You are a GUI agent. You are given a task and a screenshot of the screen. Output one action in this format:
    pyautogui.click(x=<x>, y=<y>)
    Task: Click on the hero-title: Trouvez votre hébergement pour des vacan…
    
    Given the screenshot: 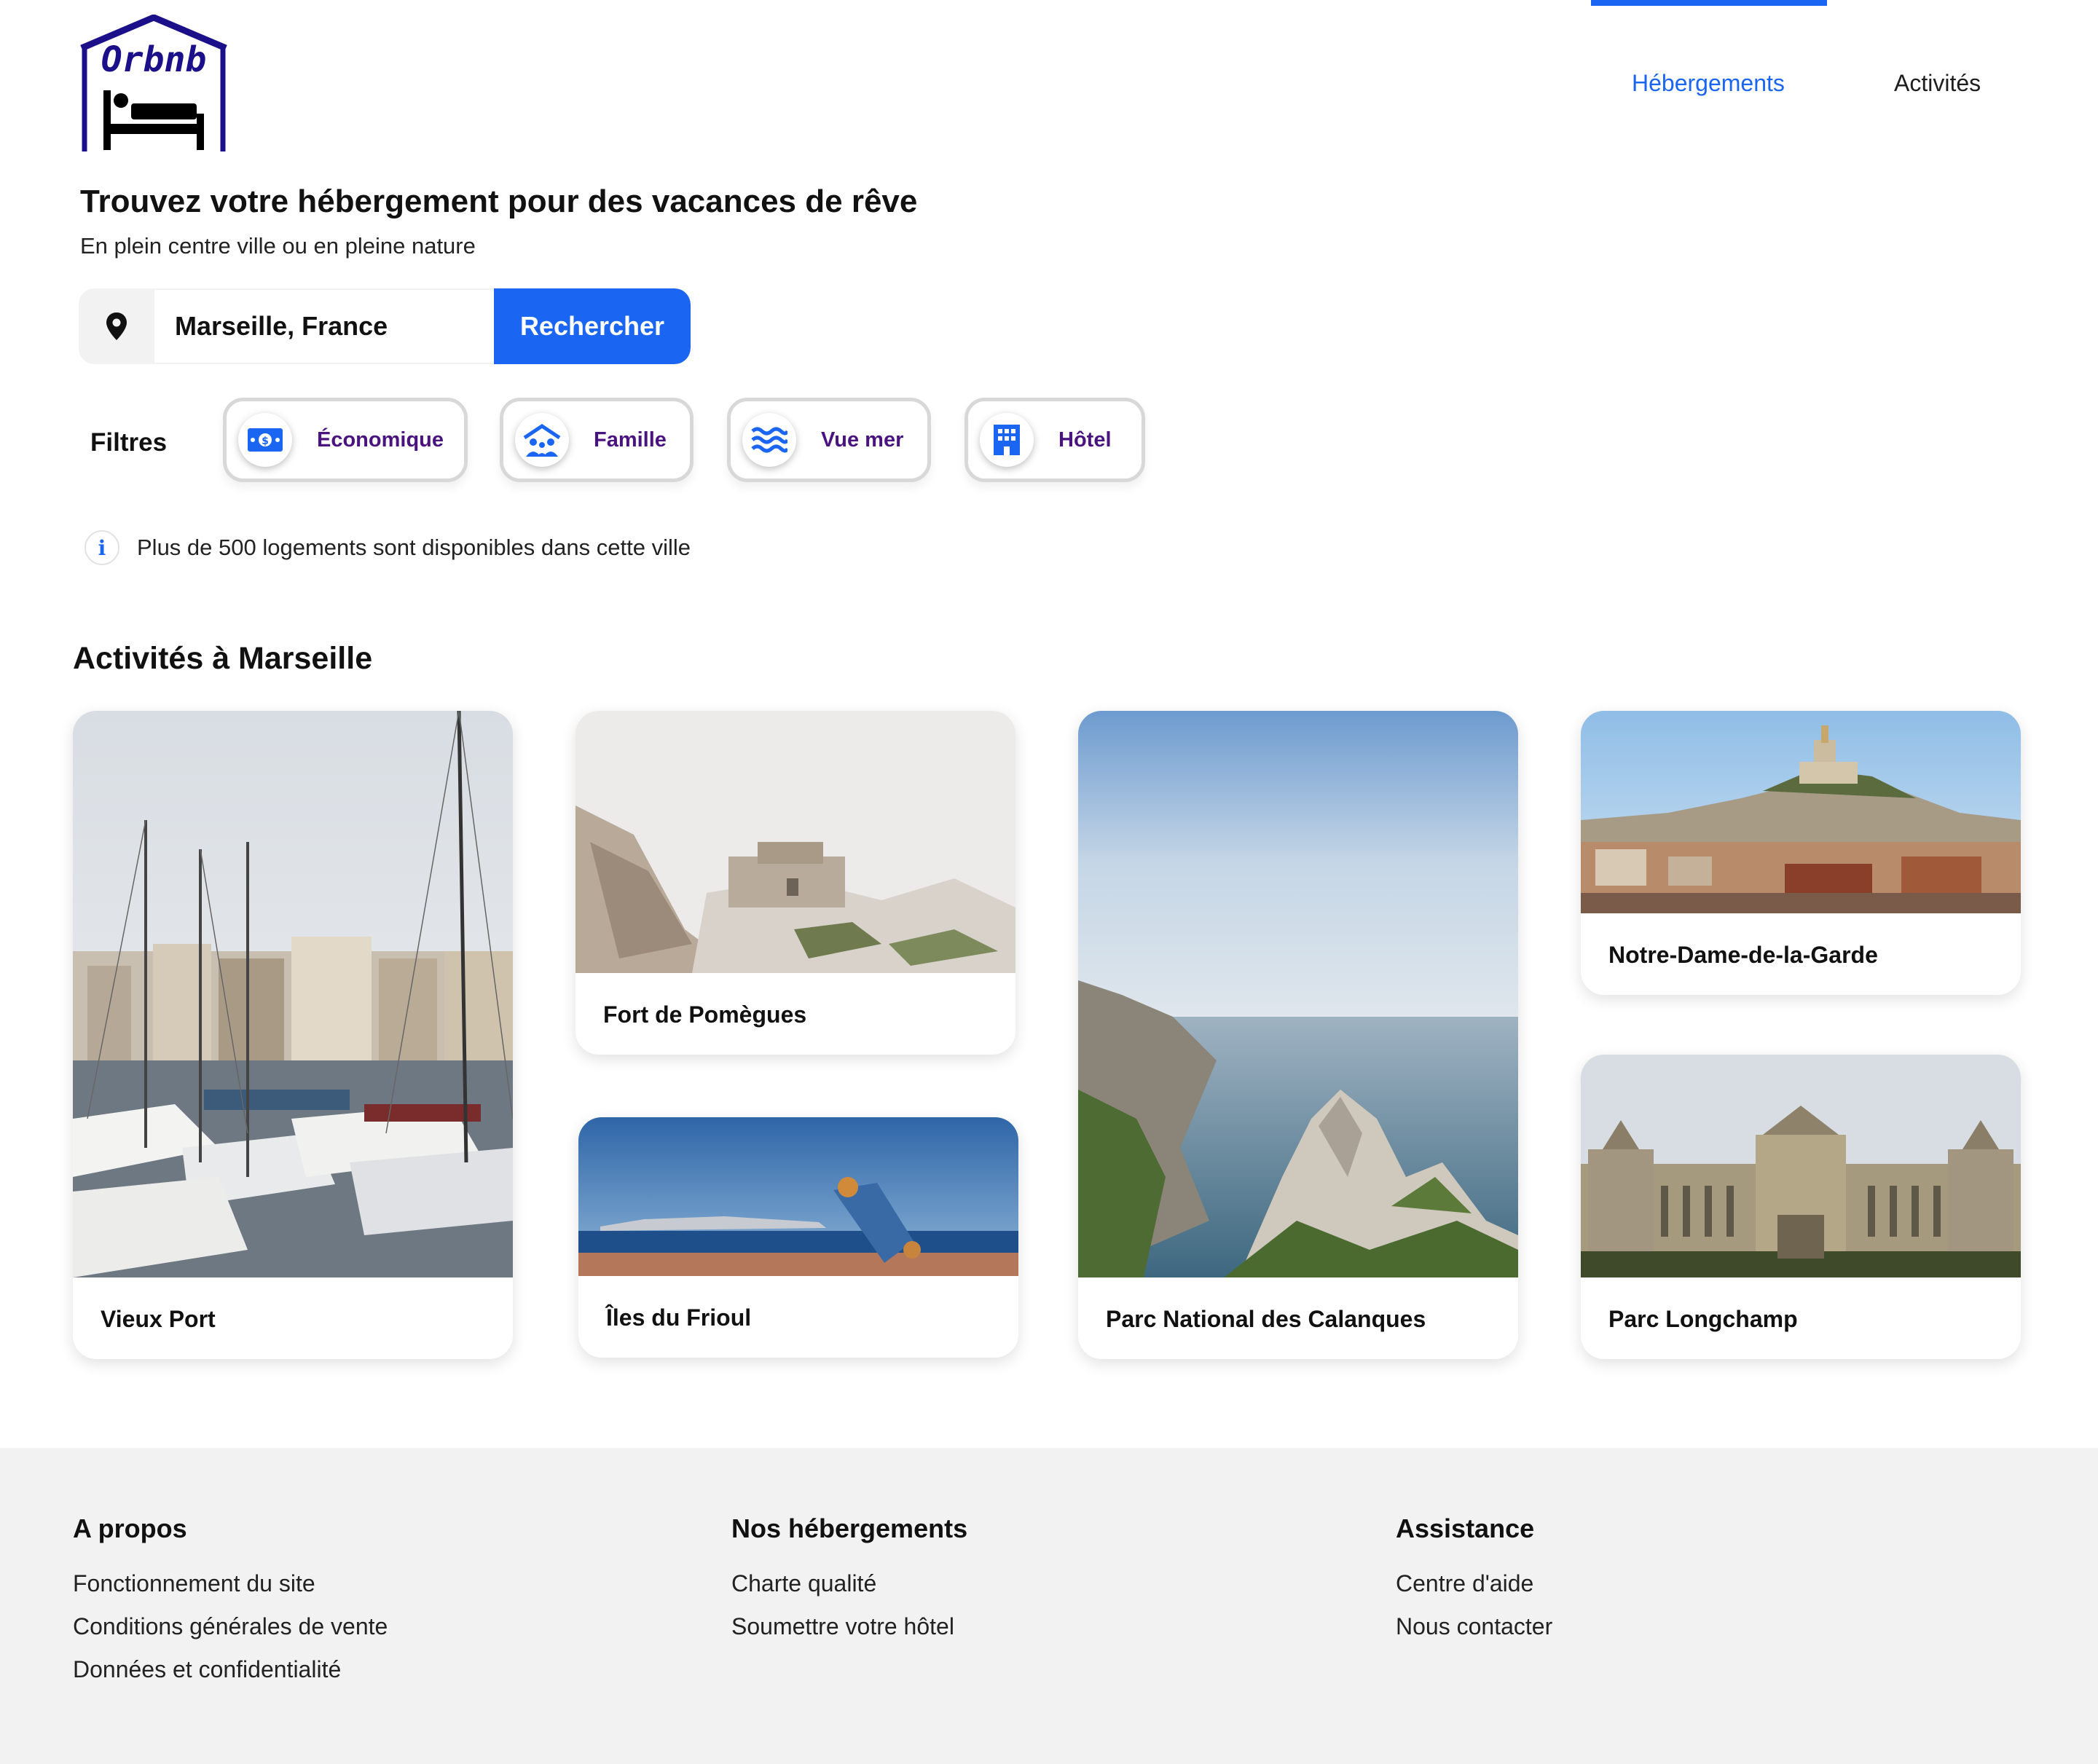 What is the action you would take?
    pyautogui.click(x=499, y=201)
    